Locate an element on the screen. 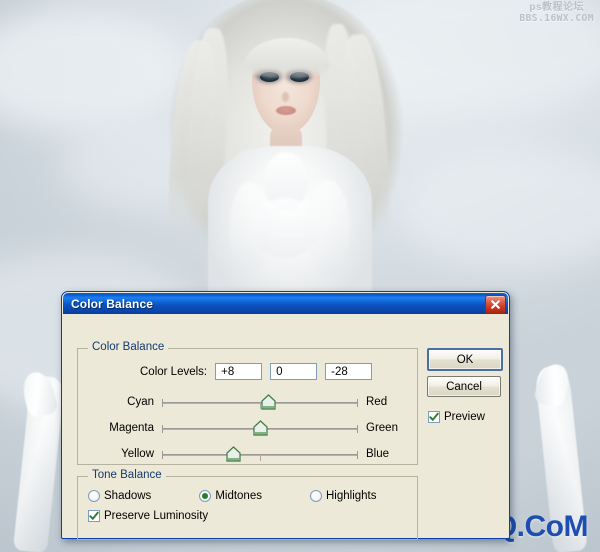 The image size is (600, 552). color-level-green-input: 0 is located at coordinates (294, 371).